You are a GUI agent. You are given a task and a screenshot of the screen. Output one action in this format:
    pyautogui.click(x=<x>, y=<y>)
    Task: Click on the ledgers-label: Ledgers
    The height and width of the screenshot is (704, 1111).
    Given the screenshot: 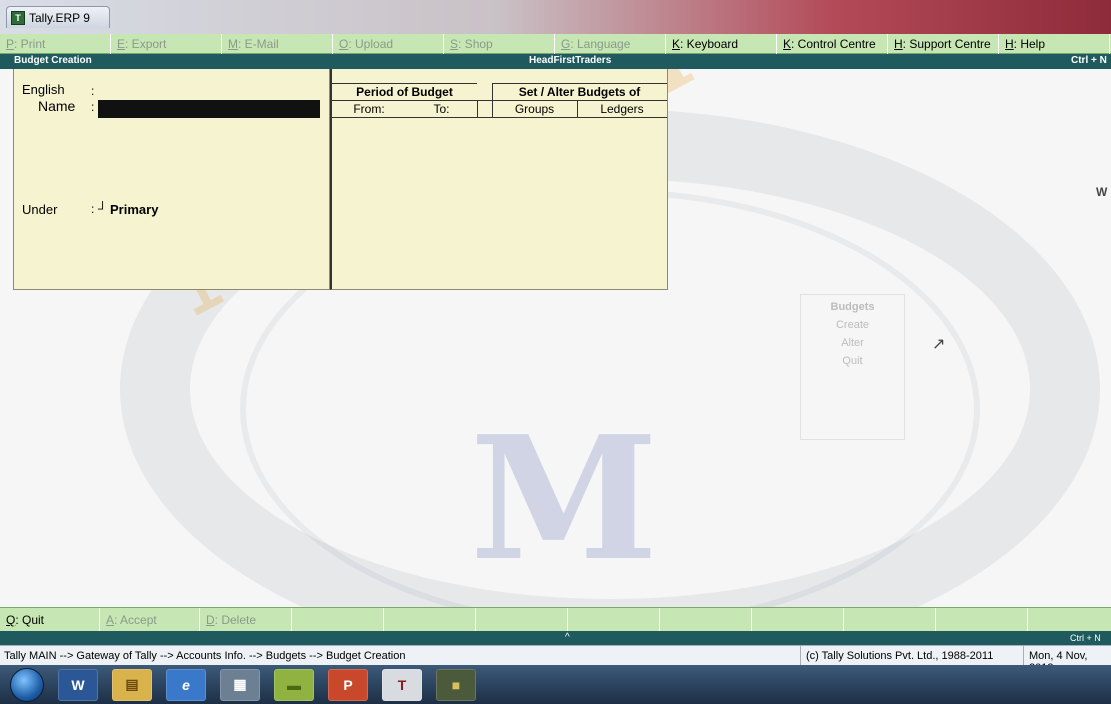 What is the action you would take?
    pyautogui.click(x=622, y=109)
    